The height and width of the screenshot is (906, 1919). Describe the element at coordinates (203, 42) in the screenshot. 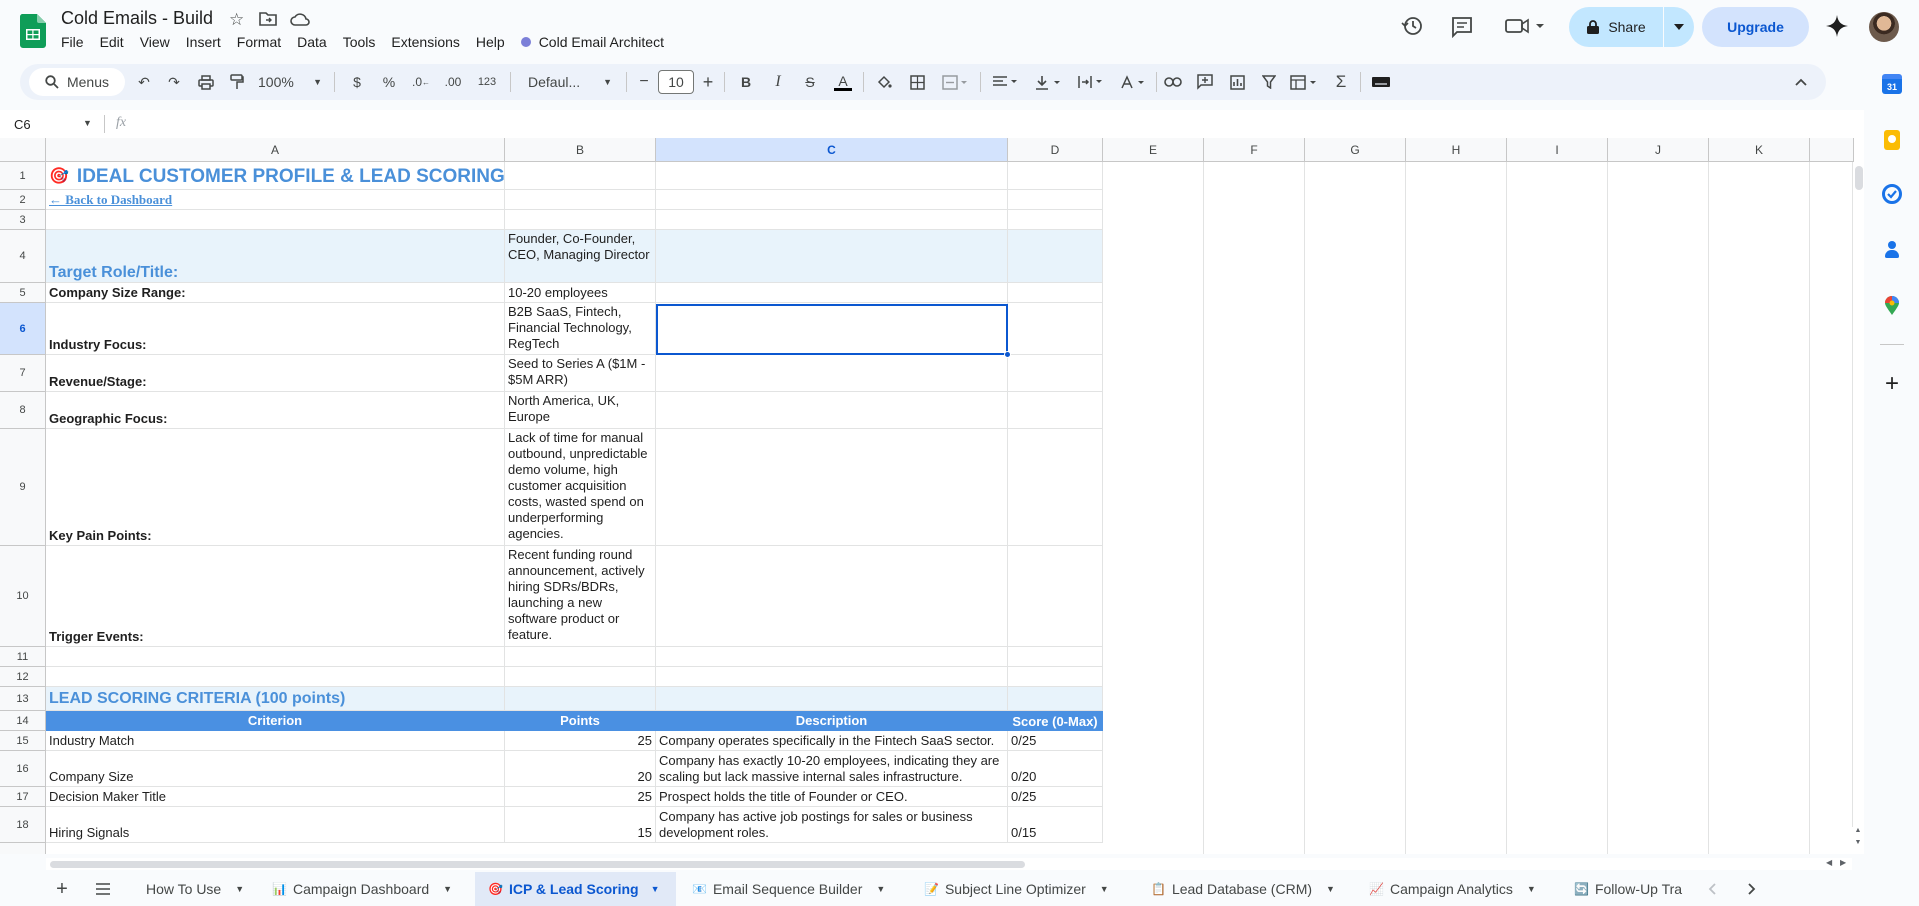

I see `menu-insert: Insert` at that location.